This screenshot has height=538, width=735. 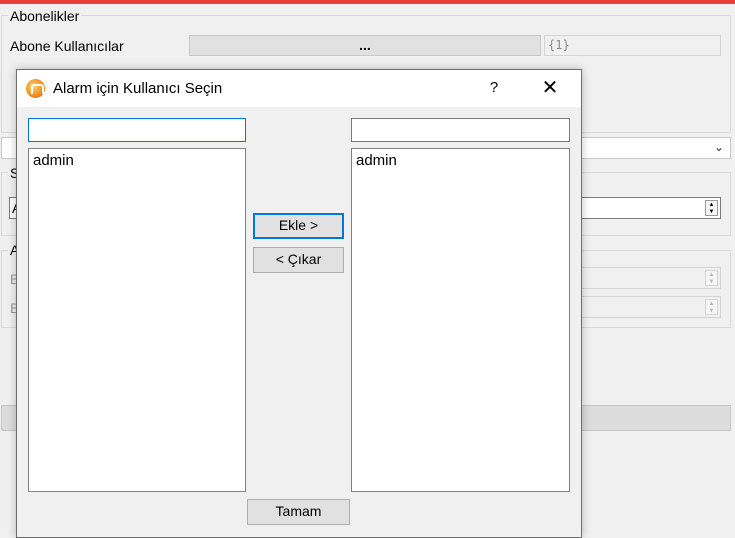 I want to click on top-accent-bar, so click(x=367, y=2).